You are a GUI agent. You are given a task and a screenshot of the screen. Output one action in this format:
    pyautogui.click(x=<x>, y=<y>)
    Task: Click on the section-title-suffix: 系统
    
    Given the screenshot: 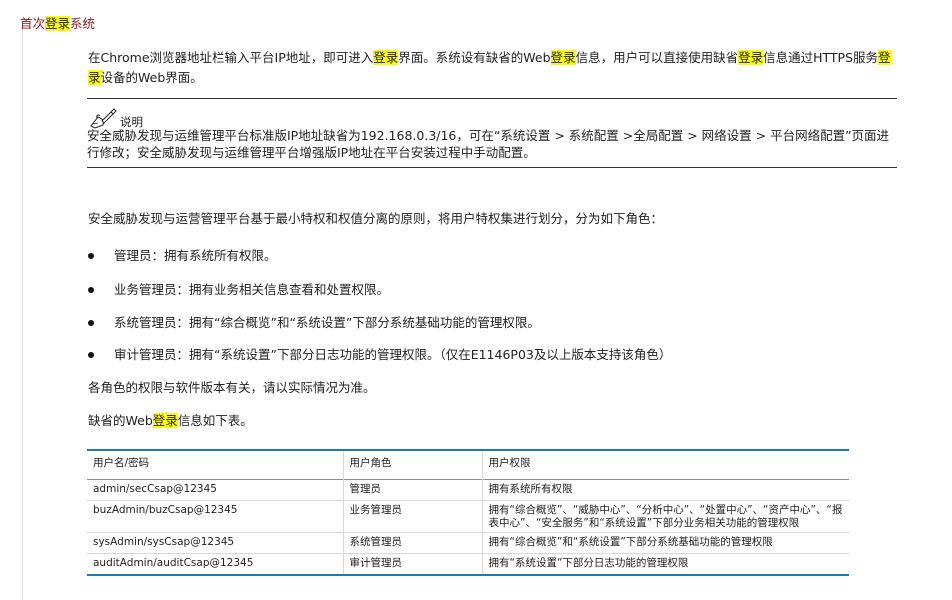 What is the action you would take?
    pyautogui.click(x=83, y=23)
    